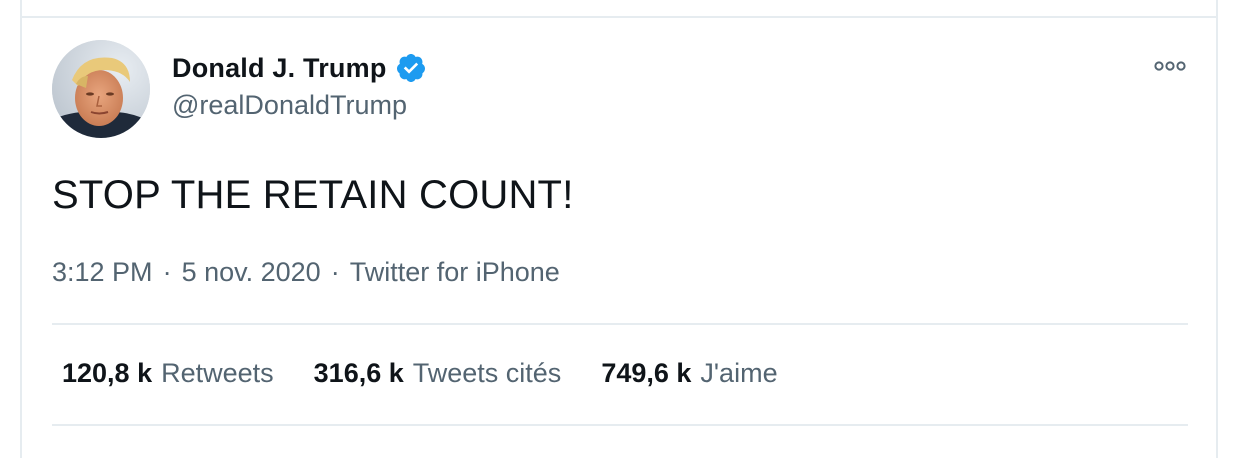 The height and width of the screenshot is (458, 1244). Describe the element at coordinates (289, 105) in the screenshot. I see `author-handle: @realDonaldTrump` at that location.